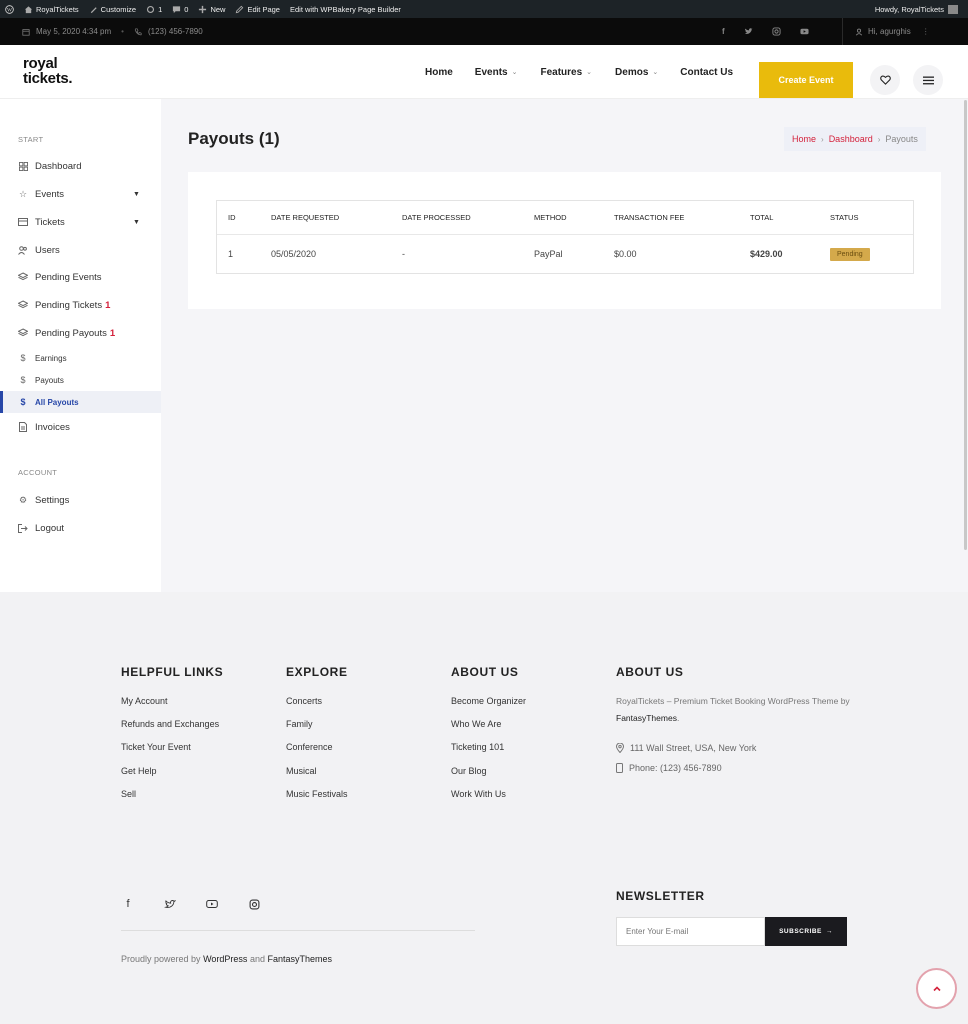 Image resolution: width=968 pixels, height=1024 pixels. What do you see at coordinates (154, 9) in the screenshot?
I see `updates-link: 1` at bounding box center [154, 9].